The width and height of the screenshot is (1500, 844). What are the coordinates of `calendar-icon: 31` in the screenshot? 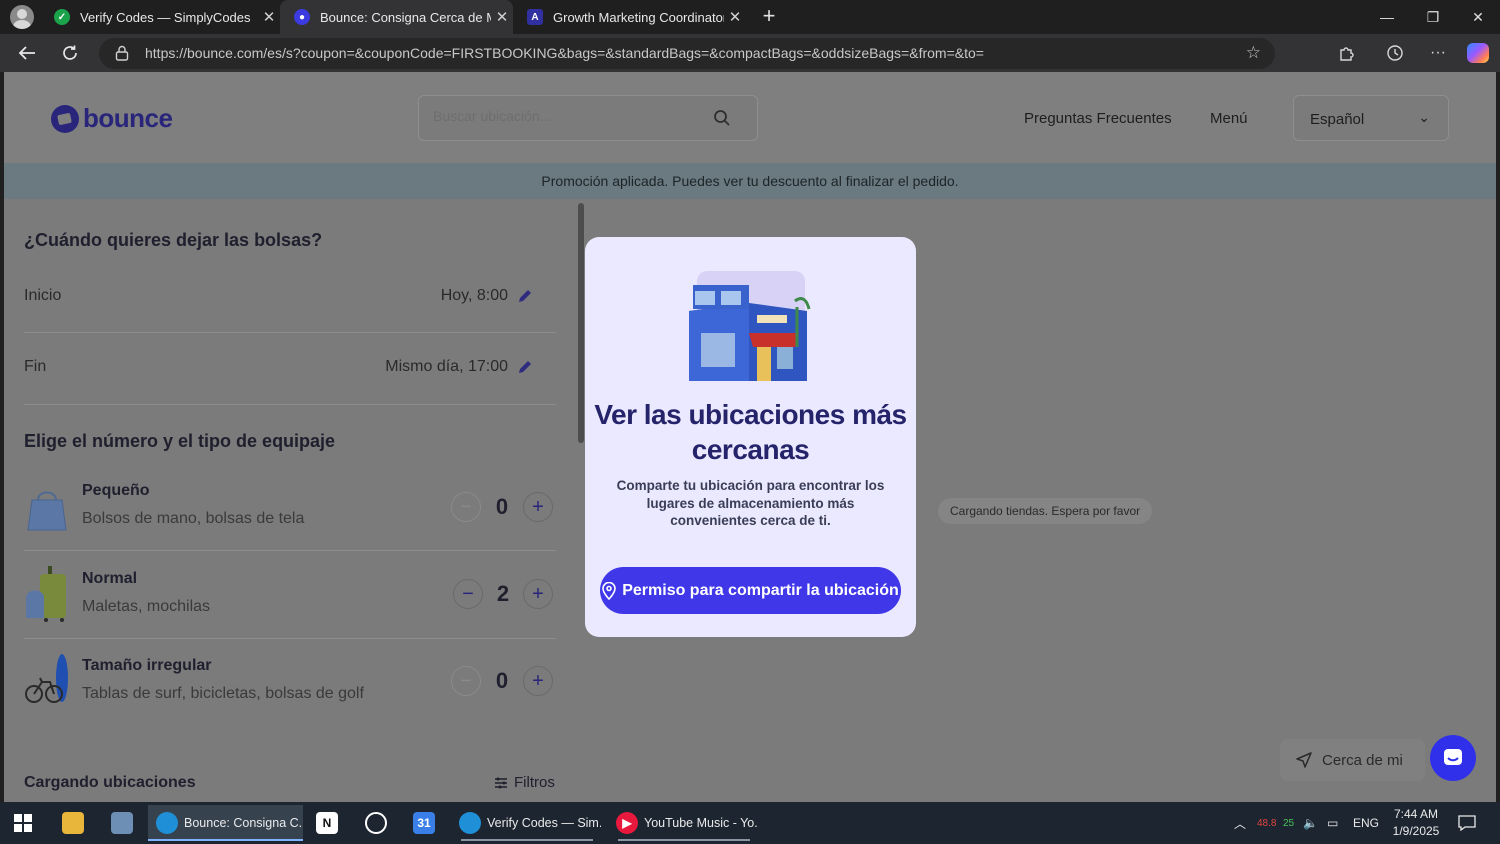 It's located at (424, 823).